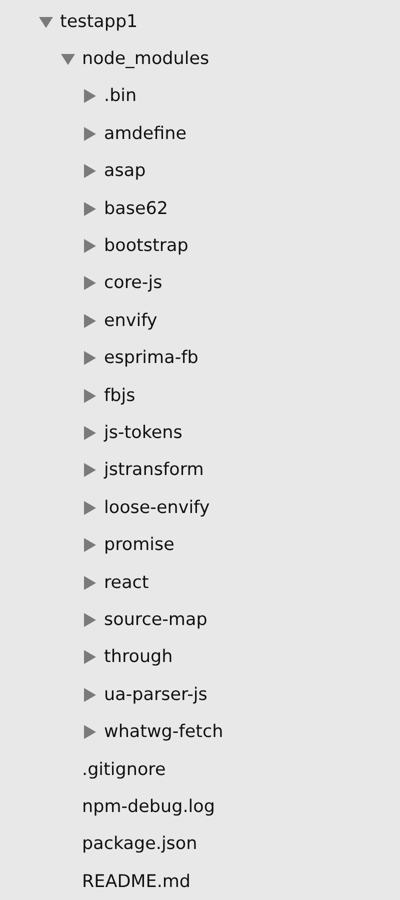  Describe the element at coordinates (157, 508) in the screenshot. I see `folder-name: loose-envify` at that location.